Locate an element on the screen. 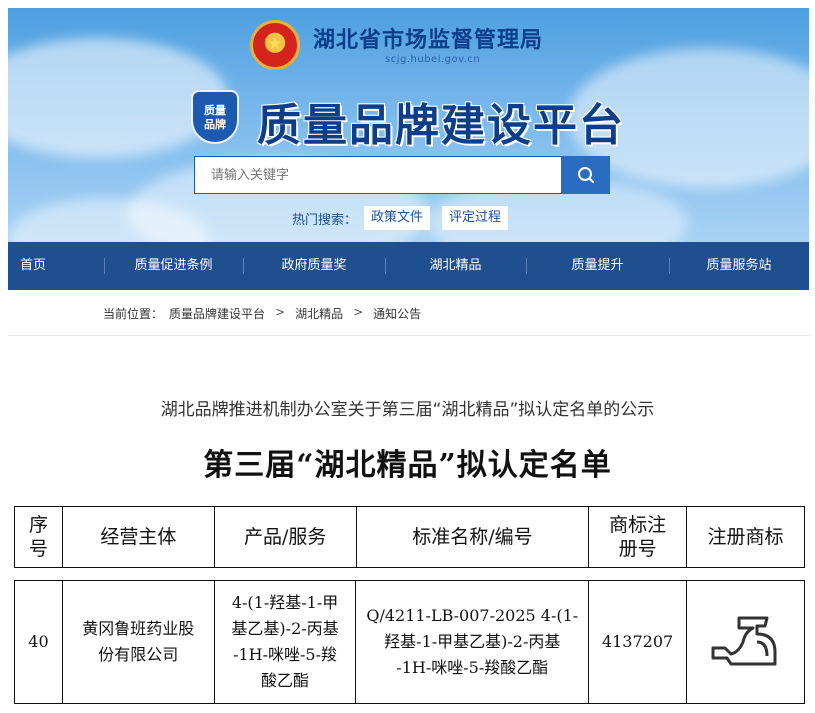 Image resolution: width=815 pixels, height=713 pixels. search-input is located at coordinates (378, 175).